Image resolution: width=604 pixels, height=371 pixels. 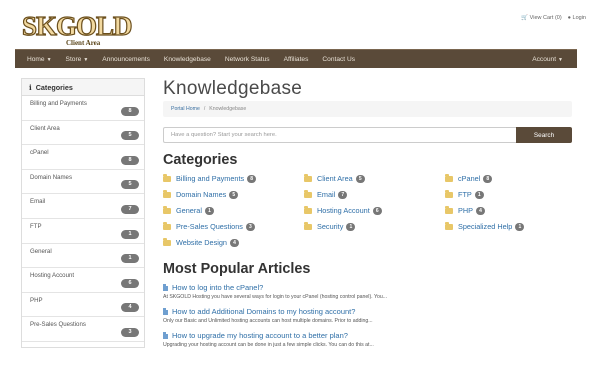 What do you see at coordinates (373, 287) in the screenshot?
I see `article-link: How to log into the cPanel?` at bounding box center [373, 287].